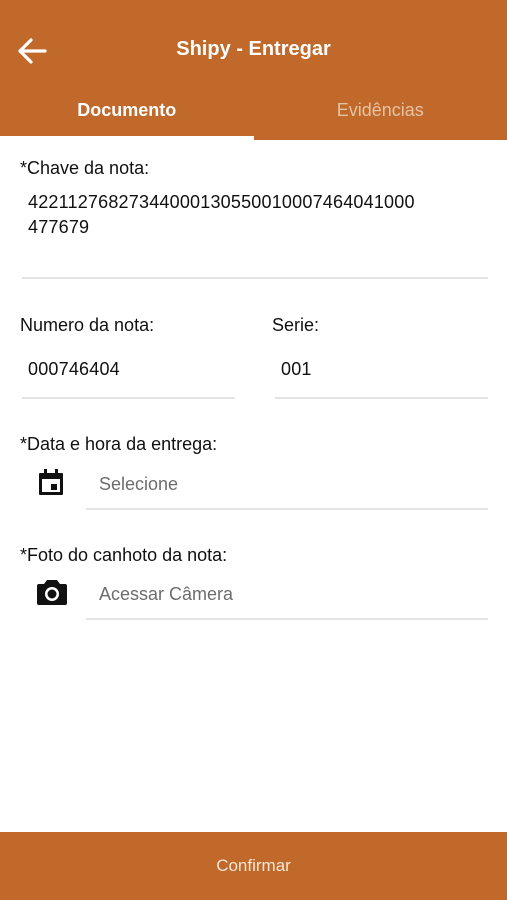  Describe the element at coordinates (128, 398) in the screenshot. I see `numero-underline` at that location.